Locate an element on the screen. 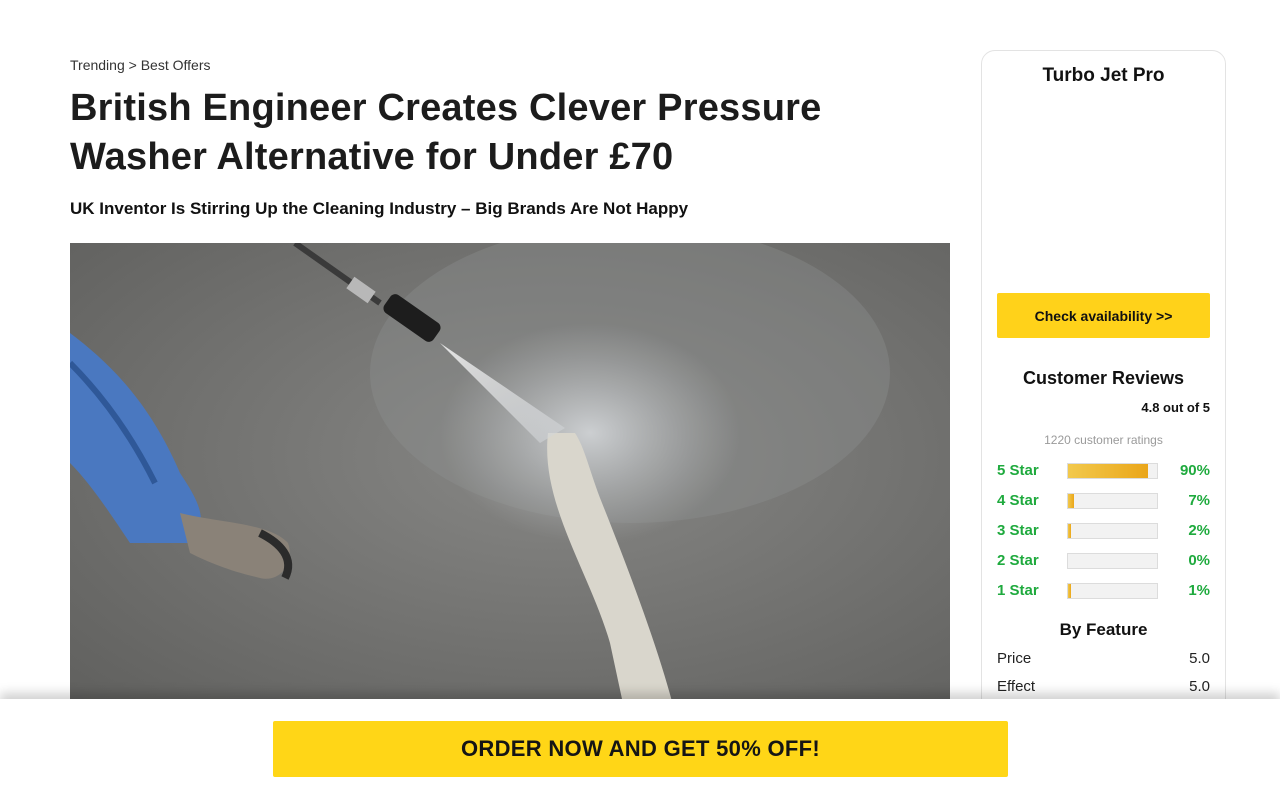  star-row-1: 1 Star 1% is located at coordinates (1103, 591).